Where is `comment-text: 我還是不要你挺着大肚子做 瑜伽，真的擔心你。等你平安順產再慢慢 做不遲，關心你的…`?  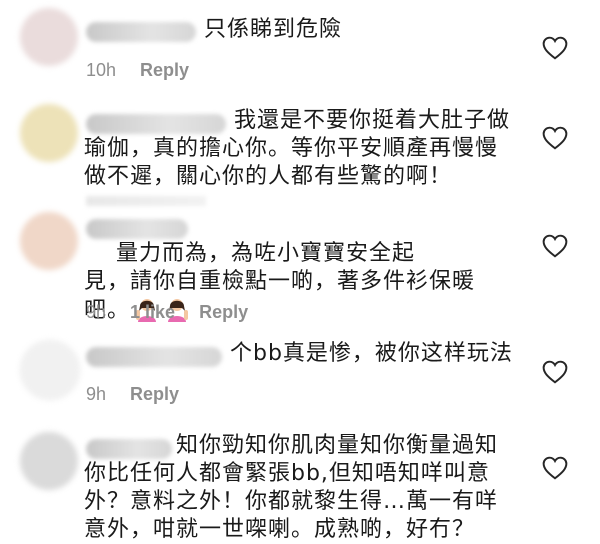
comment-text: 我還是不要你挺着大肚子做 瑜伽，真的擔心你。等你平安順產再慢慢 做不遲，關心你的… is located at coordinates (297, 148).